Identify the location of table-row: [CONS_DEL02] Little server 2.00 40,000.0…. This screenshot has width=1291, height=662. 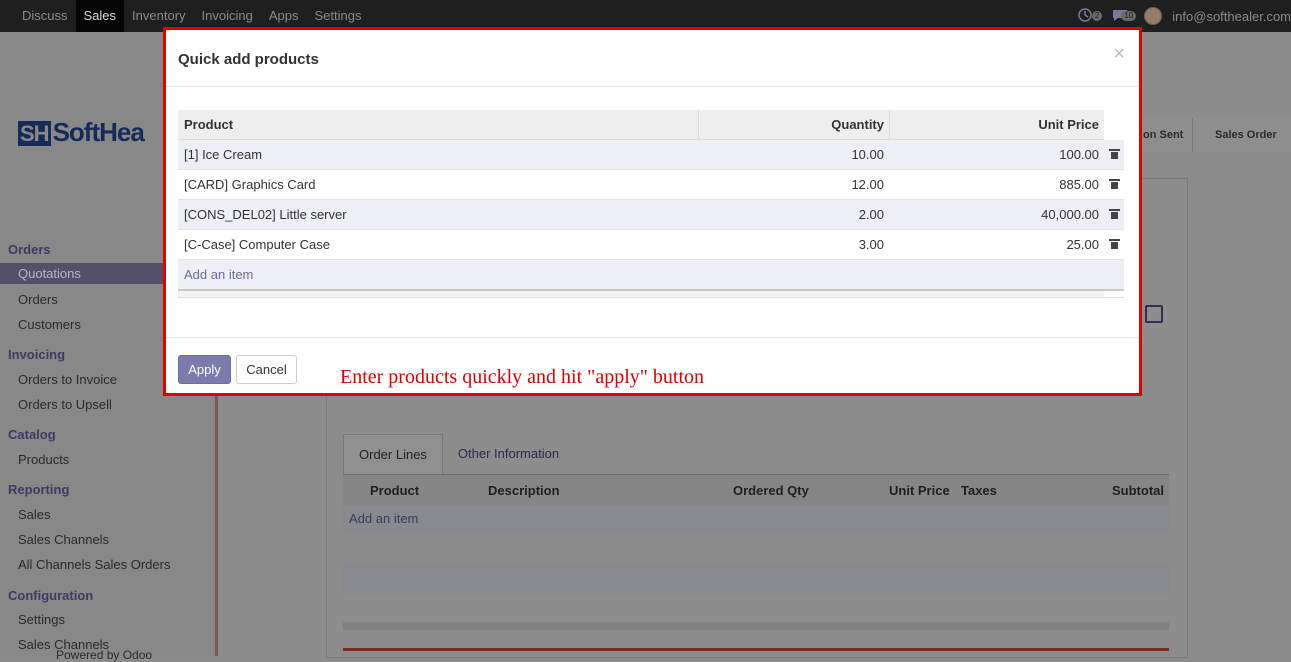
(651, 215).